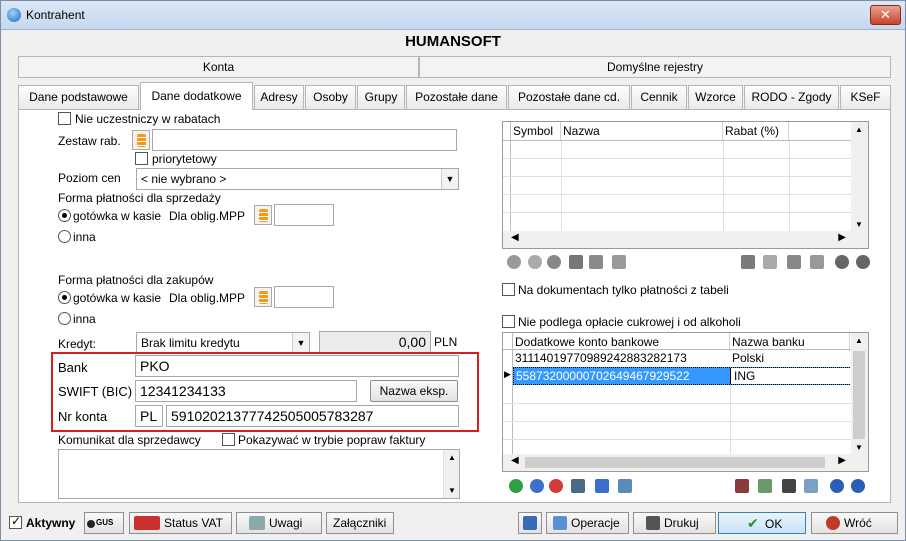  What do you see at coordinates (865, 97) in the screenshot?
I see `tab-ksef: KSeF` at bounding box center [865, 97].